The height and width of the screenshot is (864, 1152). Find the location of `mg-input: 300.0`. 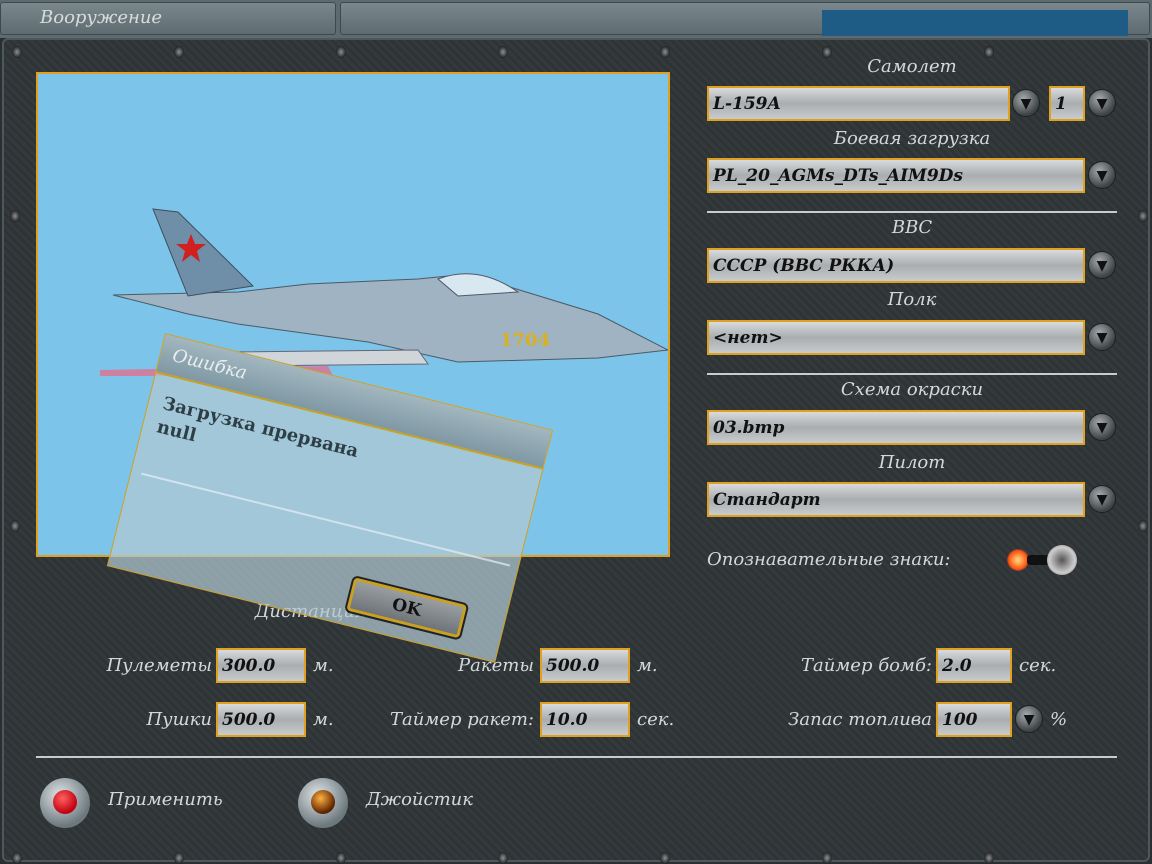

mg-input: 300.0 is located at coordinates (261, 665).